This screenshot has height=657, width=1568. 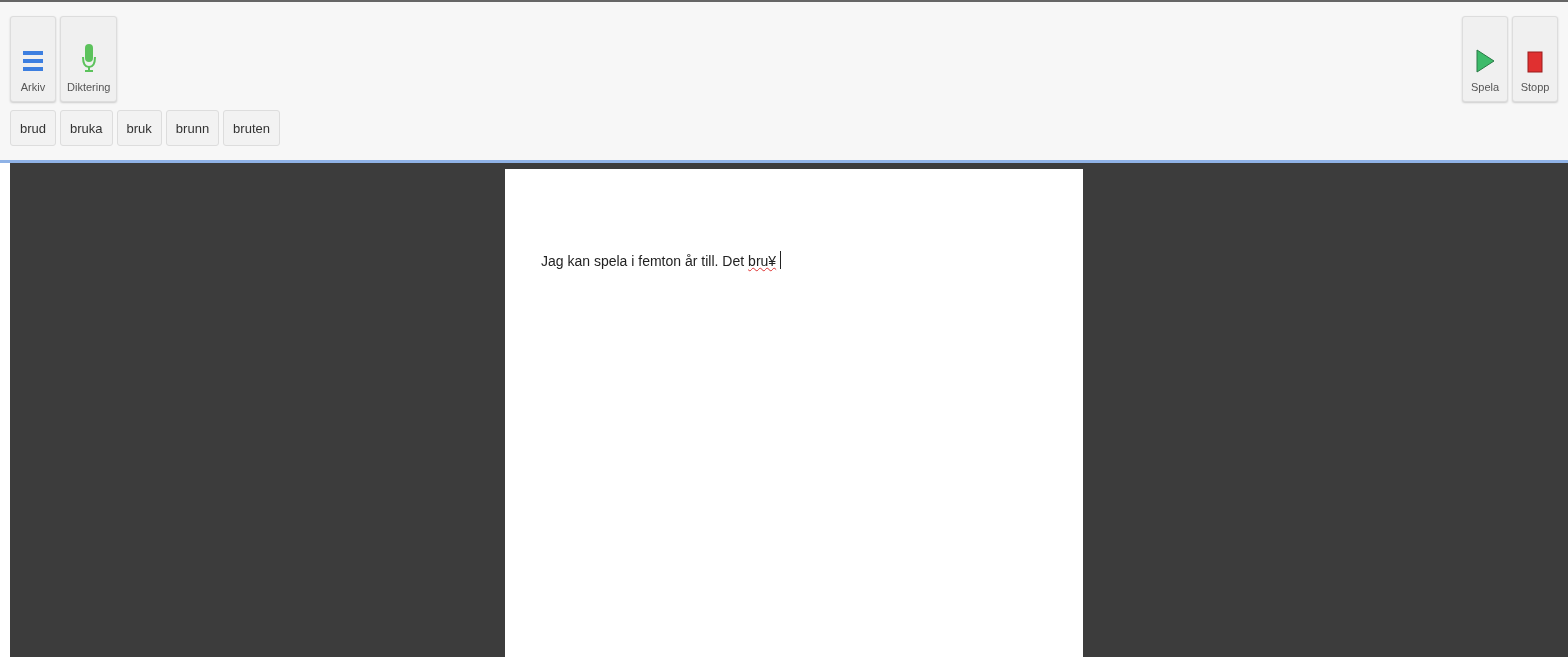 What do you see at coordinates (86, 128) in the screenshot?
I see `suggestion-button: bruka` at bounding box center [86, 128].